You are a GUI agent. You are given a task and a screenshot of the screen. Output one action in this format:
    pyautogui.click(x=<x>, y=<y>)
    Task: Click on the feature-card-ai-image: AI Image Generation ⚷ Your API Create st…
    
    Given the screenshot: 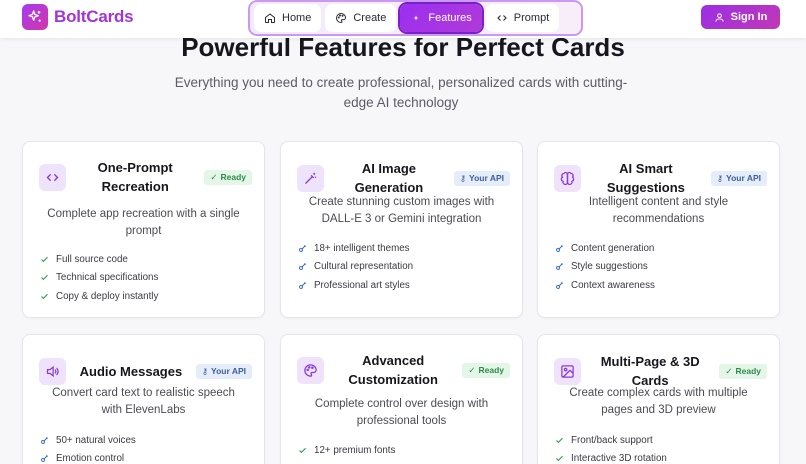 What is the action you would take?
    pyautogui.click(x=401, y=229)
    